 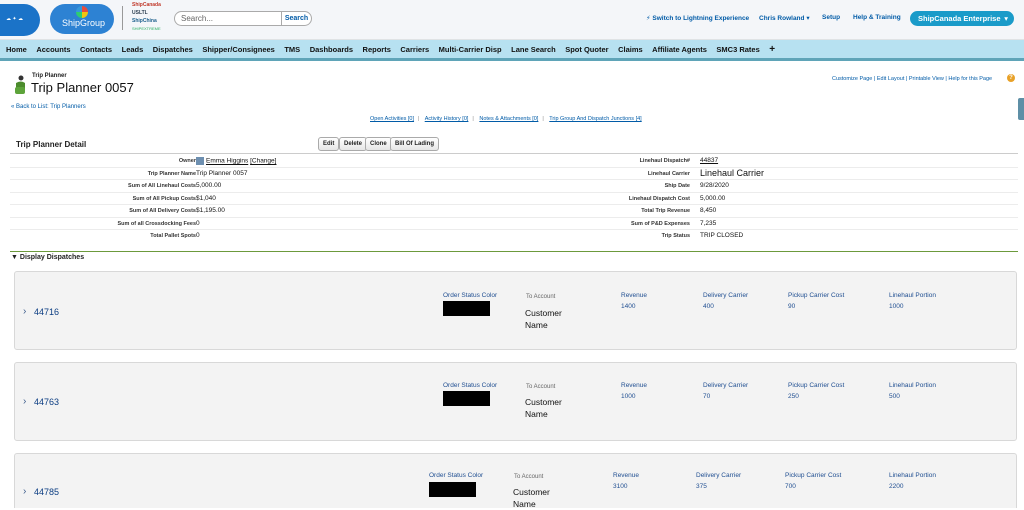 I want to click on dispatch-id: 44785, so click(x=46, y=492).